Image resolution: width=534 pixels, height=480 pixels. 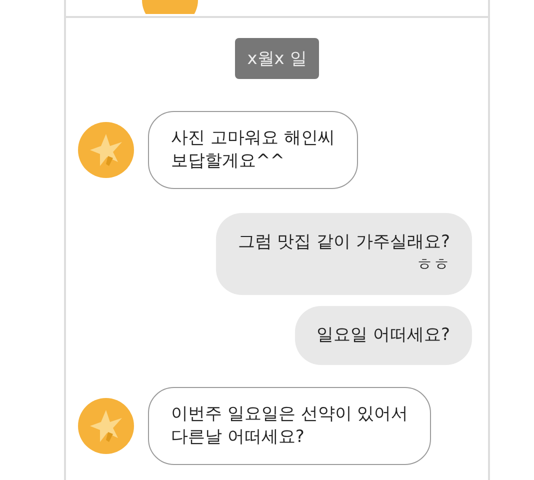 What do you see at coordinates (383, 335) in the screenshot?
I see `sent-message: 일요일 어떠세요?` at bounding box center [383, 335].